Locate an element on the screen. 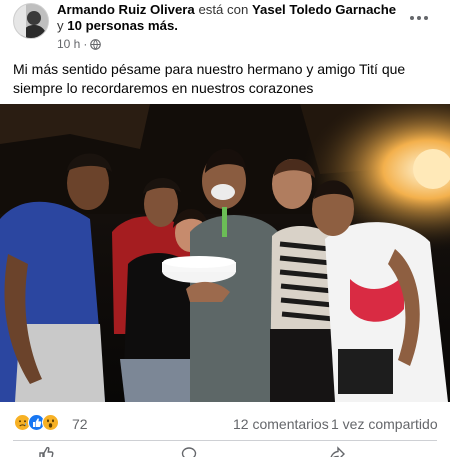 The height and width of the screenshot is (457, 450). share-action-button is located at coordinates (337, 451).